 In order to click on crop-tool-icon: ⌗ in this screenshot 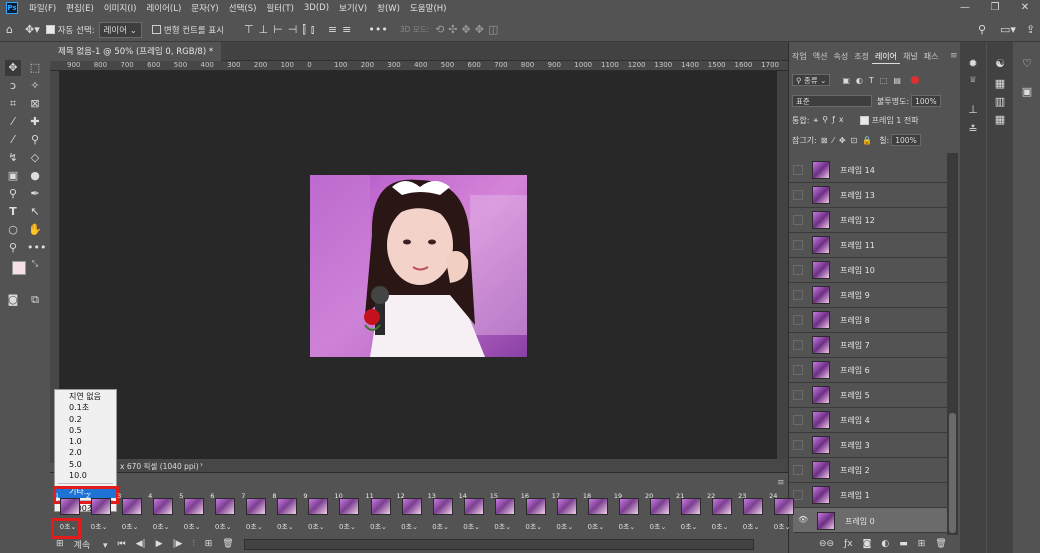, I will do `click(13, 104)`.